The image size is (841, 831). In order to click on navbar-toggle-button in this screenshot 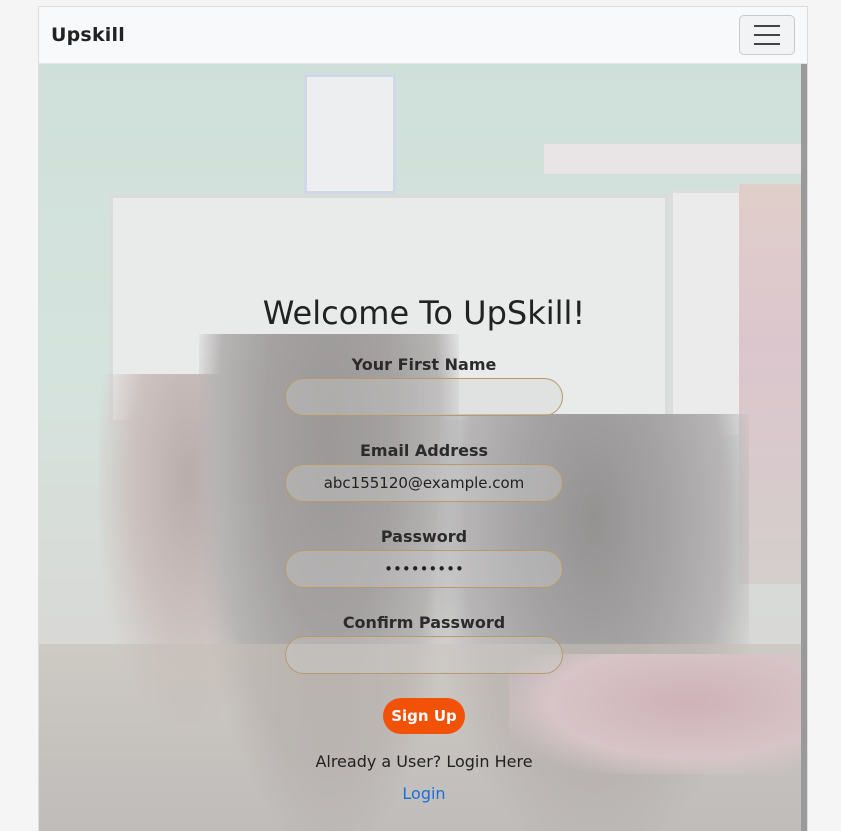, I will do `click(767, 35)`.